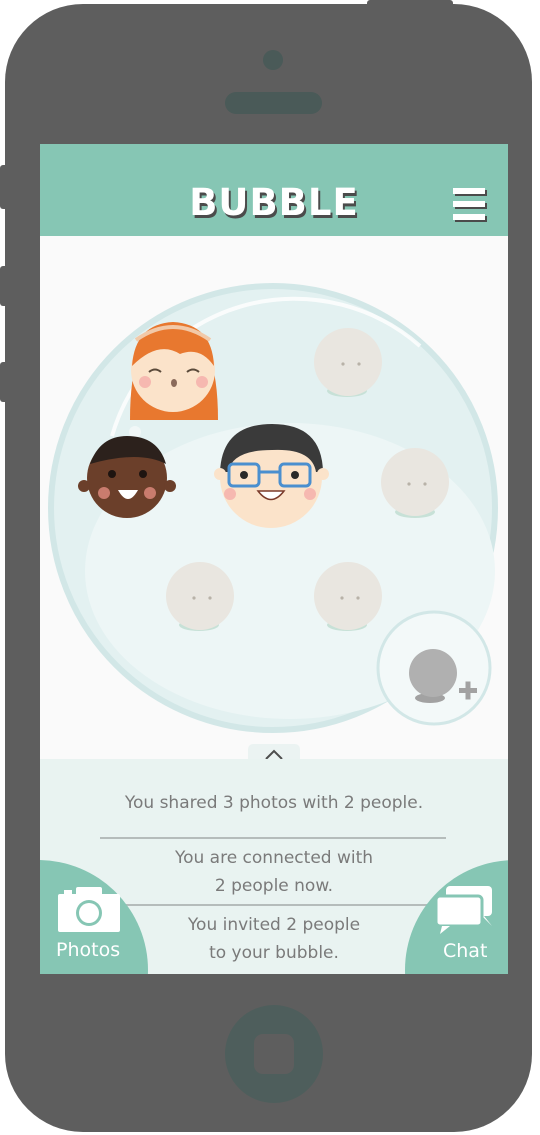  What do you see at coordinates (273, 60) in the screenshot?
I see `front-camera` at bounding box center [273, 60].